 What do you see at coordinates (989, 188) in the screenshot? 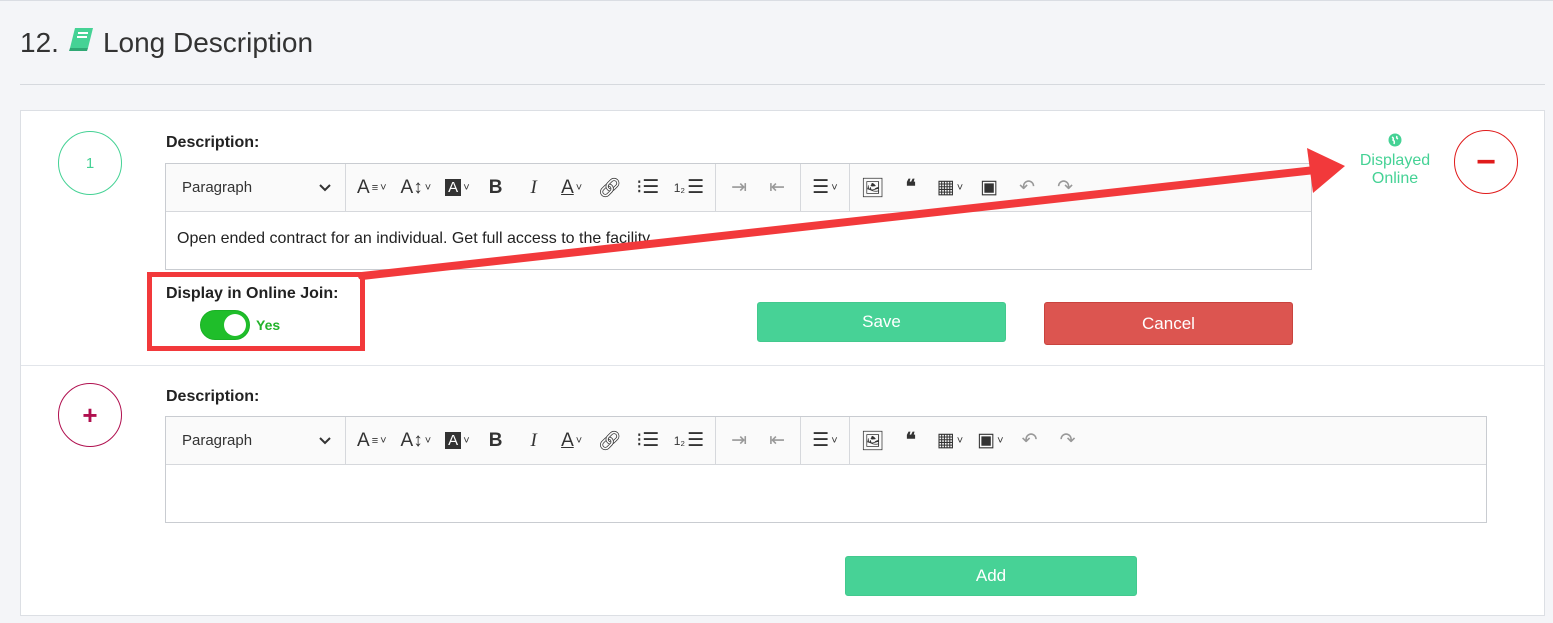
I see `media-icon: ▣` at bounding box center [989, 188].